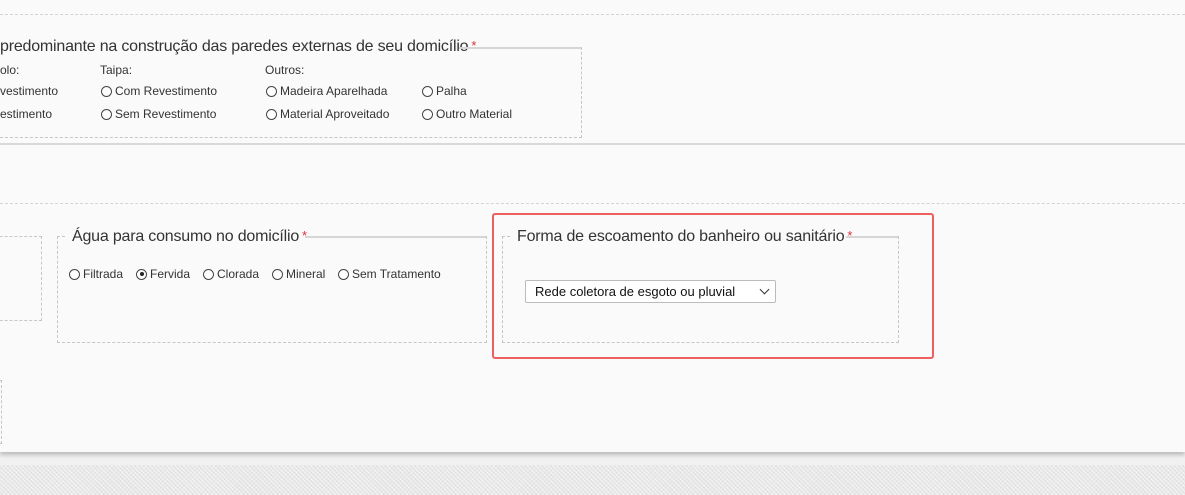  I want to click on water-radio-sem-tratamento: Sem Tratamento, so click(389, 274).